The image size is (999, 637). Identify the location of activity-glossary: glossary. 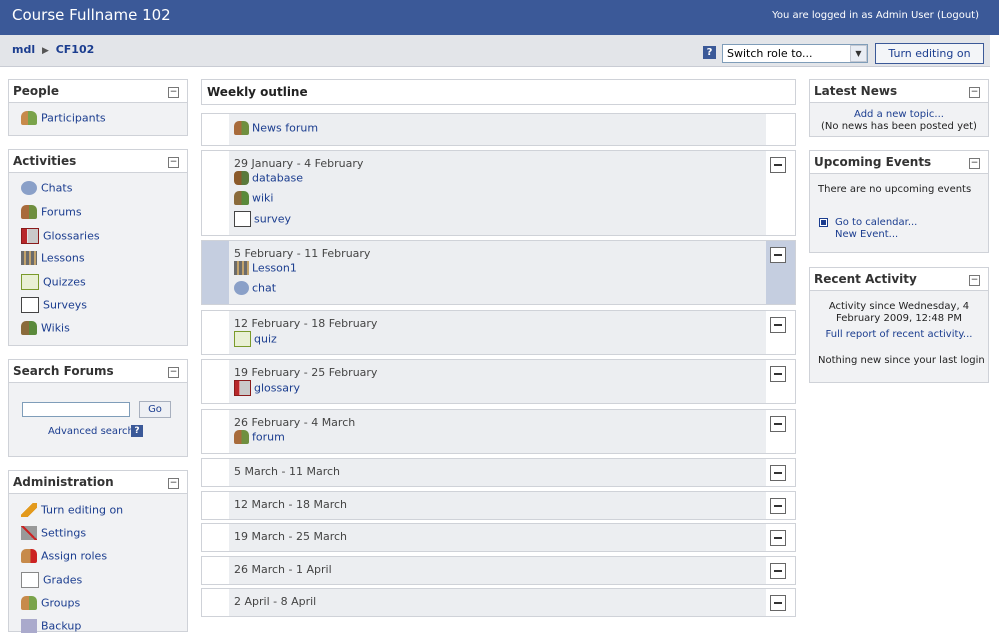
(267, 388).